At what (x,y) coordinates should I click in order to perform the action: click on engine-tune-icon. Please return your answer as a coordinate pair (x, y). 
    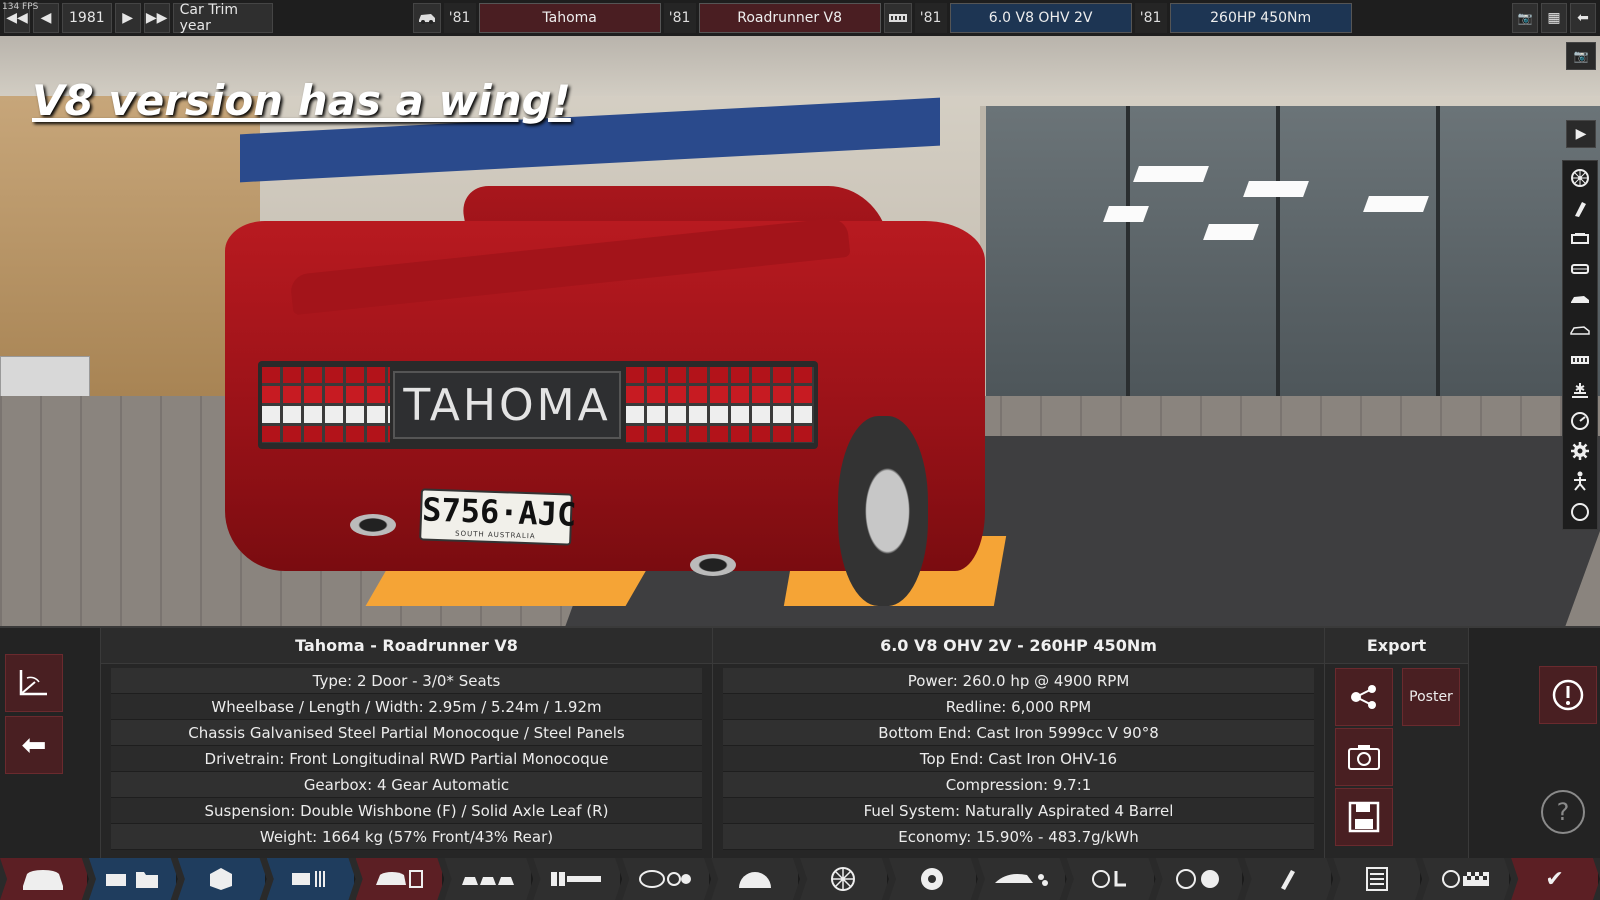
    Looking at the image, I should click on (309, 879).